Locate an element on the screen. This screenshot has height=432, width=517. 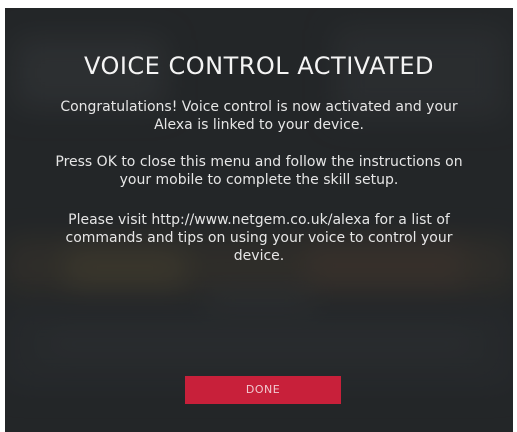
dialog-title: VOICE CONTROL ACTIVATED is located at coordinates (259, 66).